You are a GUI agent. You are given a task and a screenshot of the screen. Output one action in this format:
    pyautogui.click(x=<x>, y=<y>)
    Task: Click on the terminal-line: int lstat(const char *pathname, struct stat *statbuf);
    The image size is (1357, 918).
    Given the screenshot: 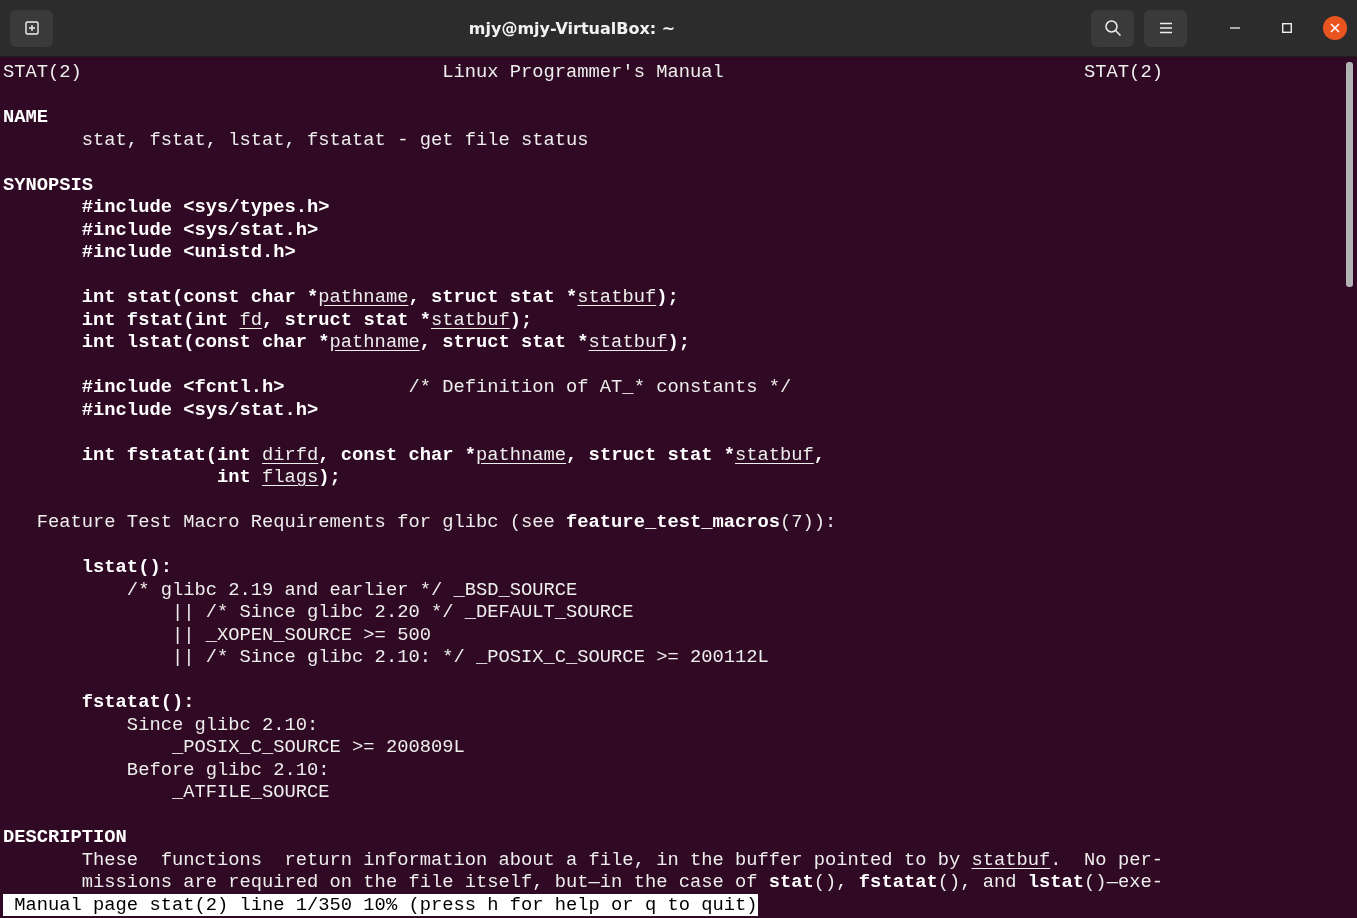 What is the action you would take?
    pyautogui.click(x=385, y=342)
    